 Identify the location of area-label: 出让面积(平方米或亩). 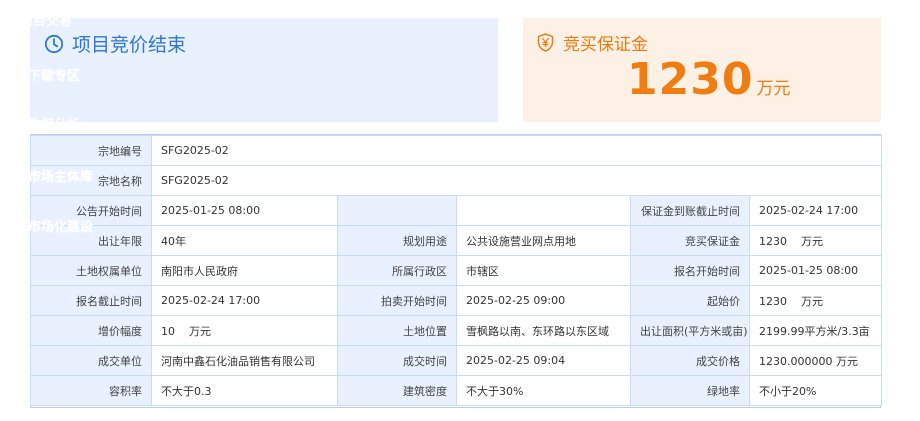
(690, 330).